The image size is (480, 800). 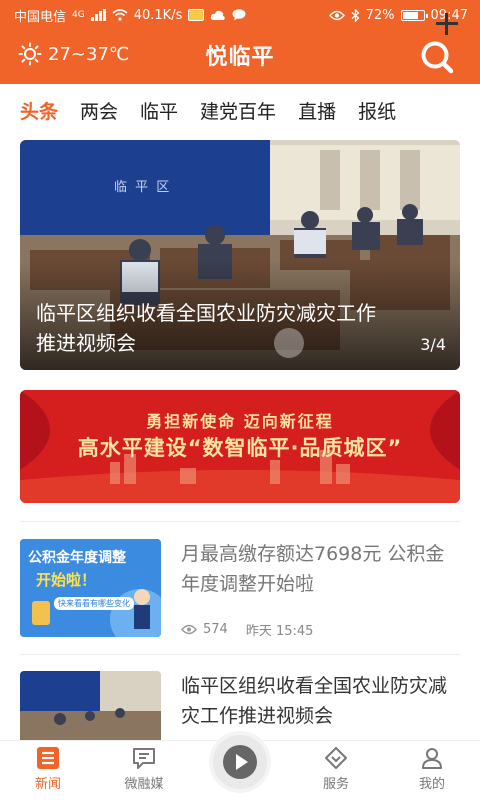 What do you see at coordinates (40, 17) in the screenshot?
I see `carrier-label: 中国电信` at bounding box center [40, 17].